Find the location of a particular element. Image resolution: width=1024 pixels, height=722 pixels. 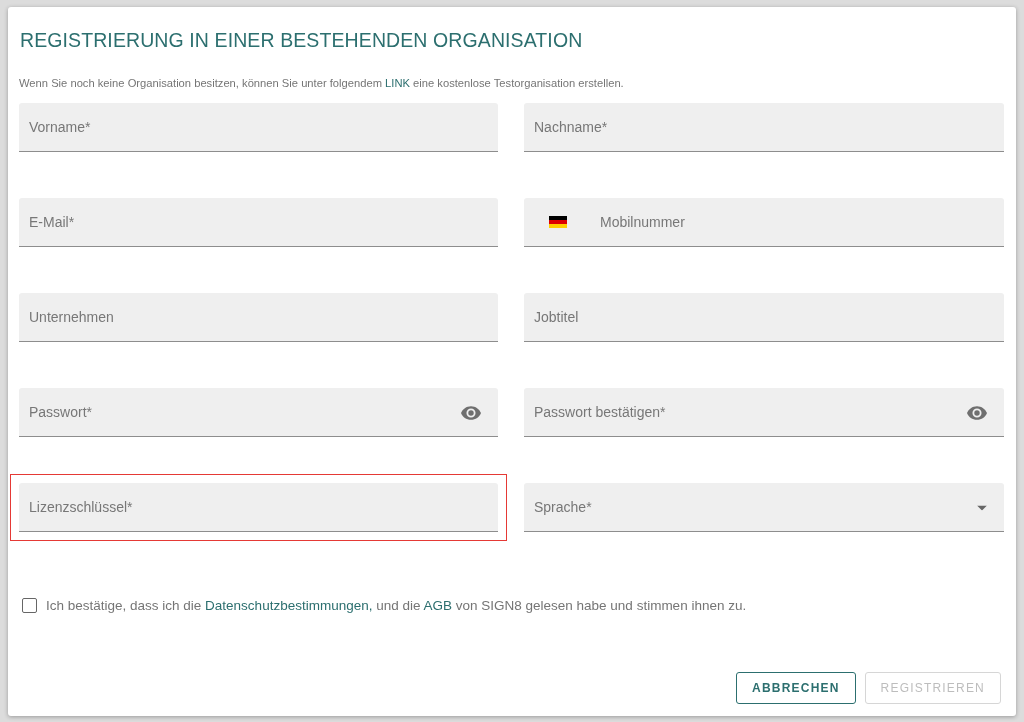

link: AGB is located at coordinates (437, 605).